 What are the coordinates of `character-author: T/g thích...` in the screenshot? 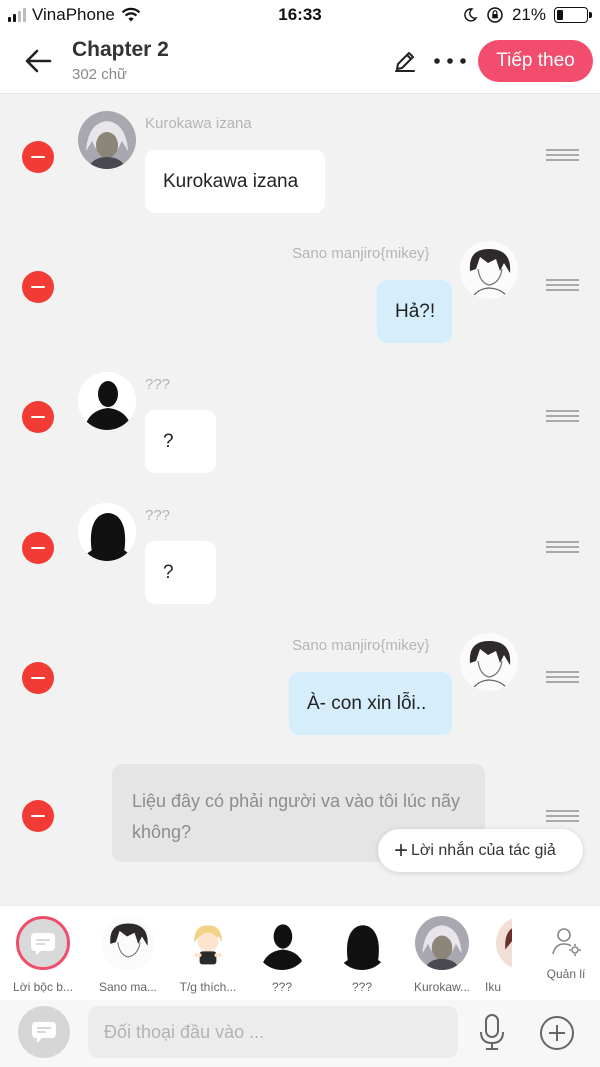 It's located at (208, 955).